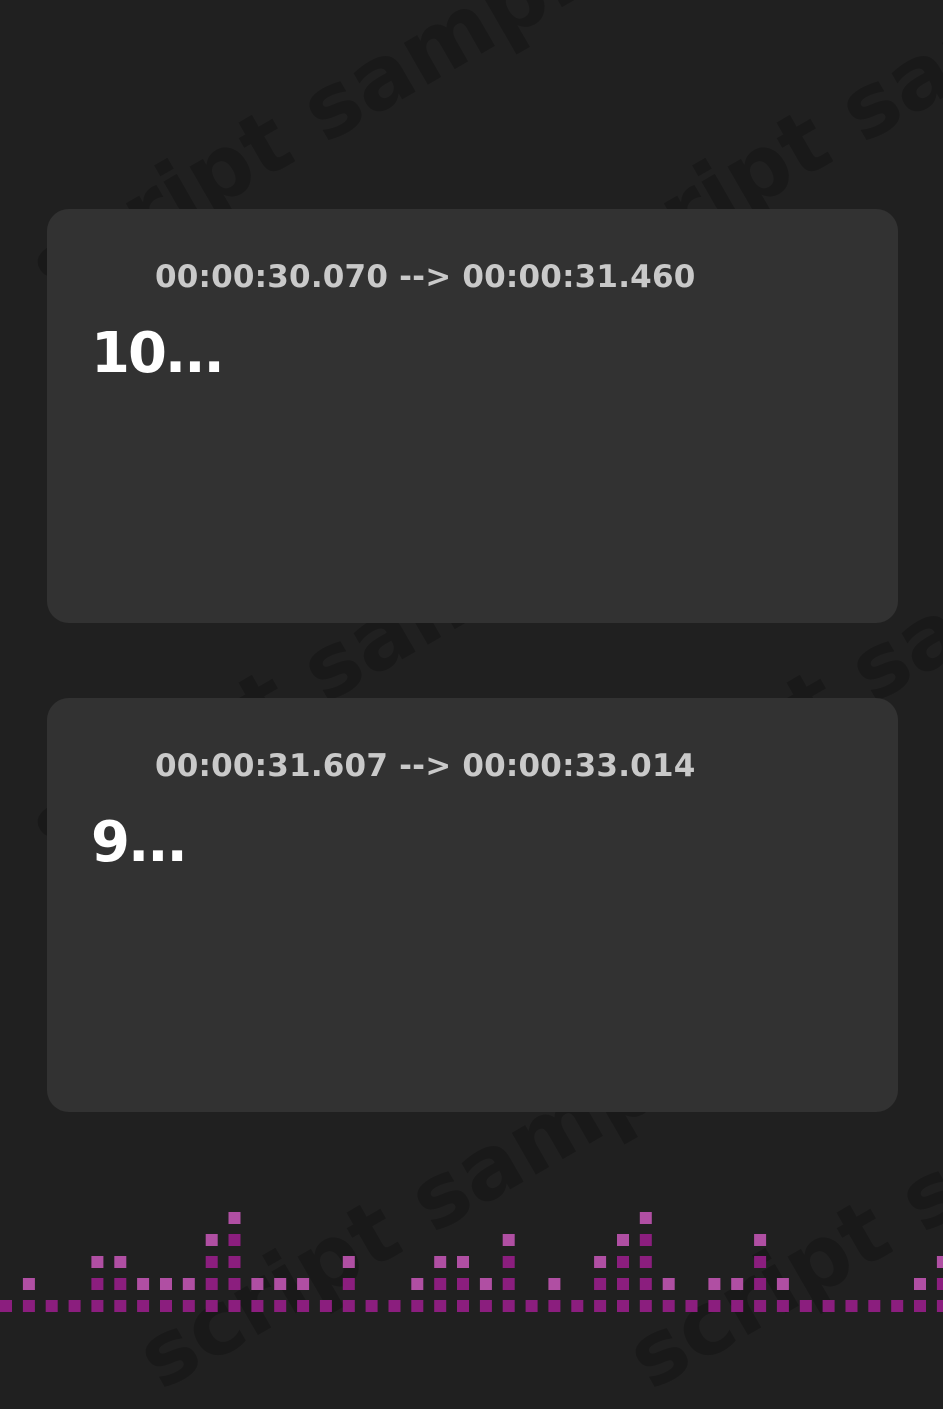 This screenshot has width=943, height=1409. I want to click on equalizer-visualizer, so click(471, 1262).